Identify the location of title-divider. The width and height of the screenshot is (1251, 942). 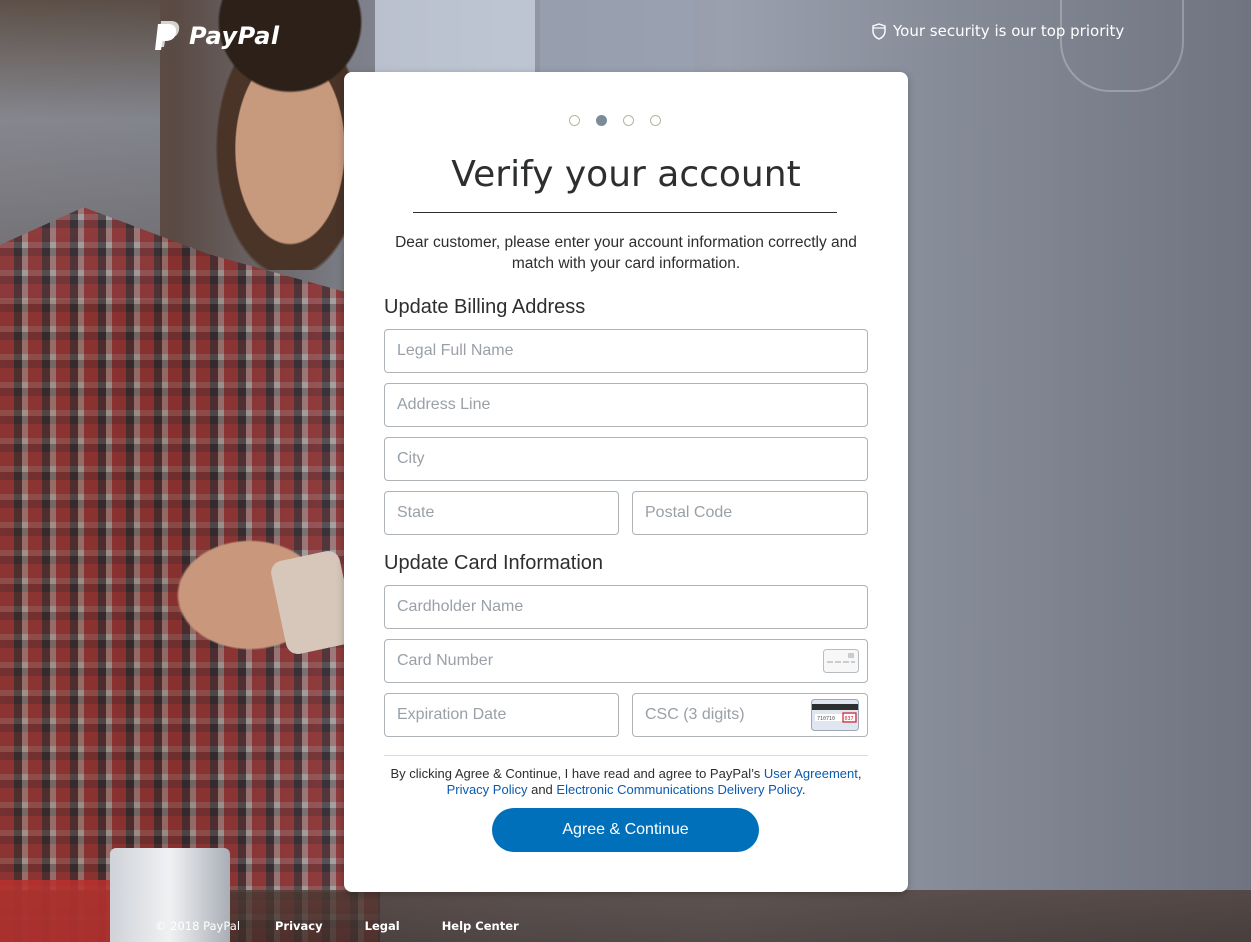
(625, 212).